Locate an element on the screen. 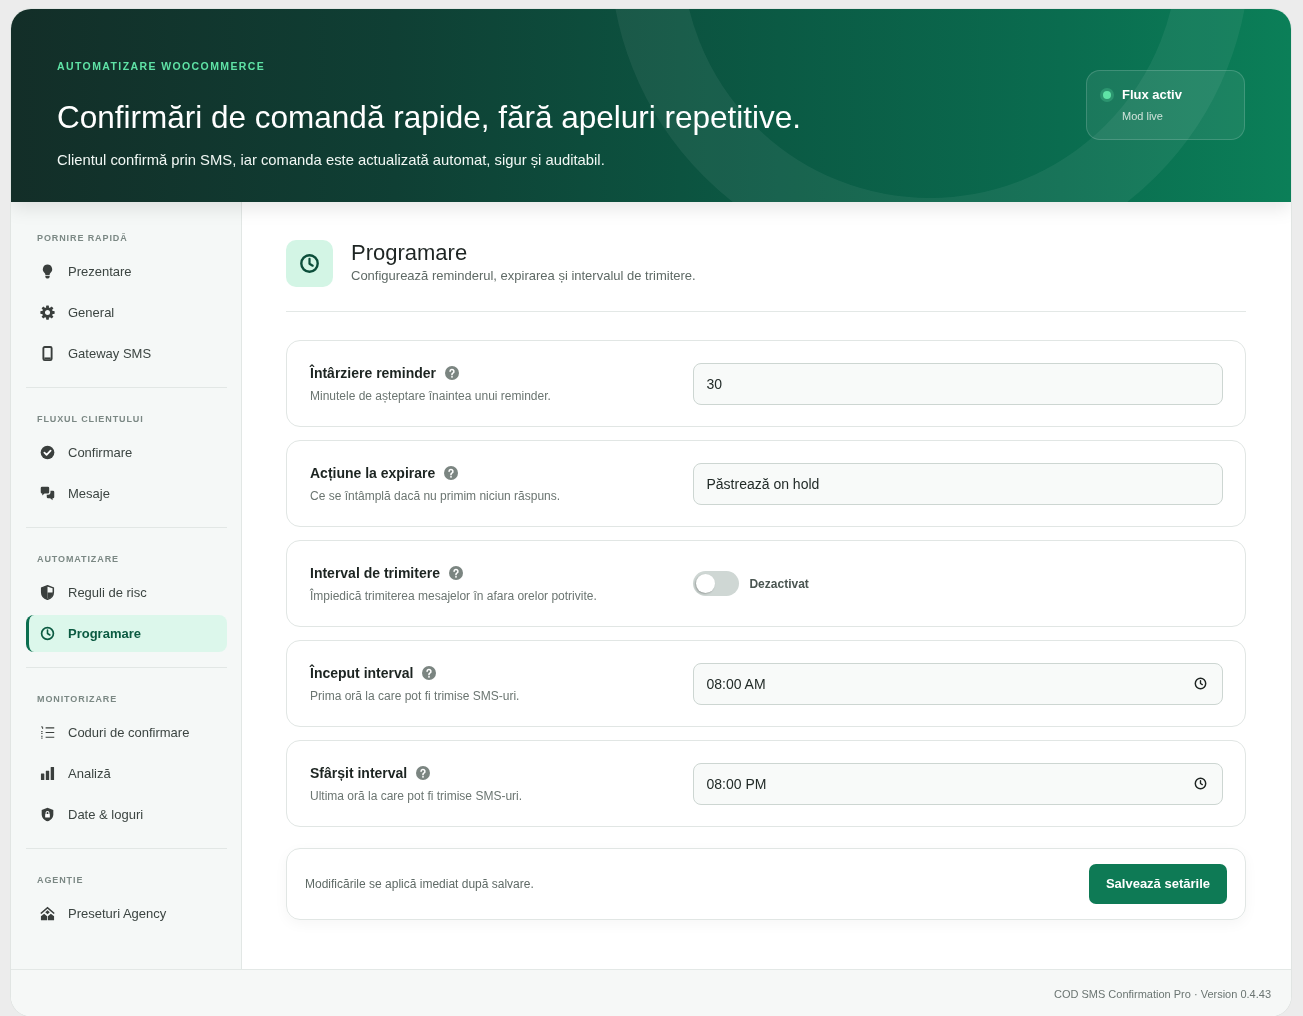 The width and height of the screenshot is (1303, 1016). sidebar-item: Date & loguri is located at coordinates (126, 814).